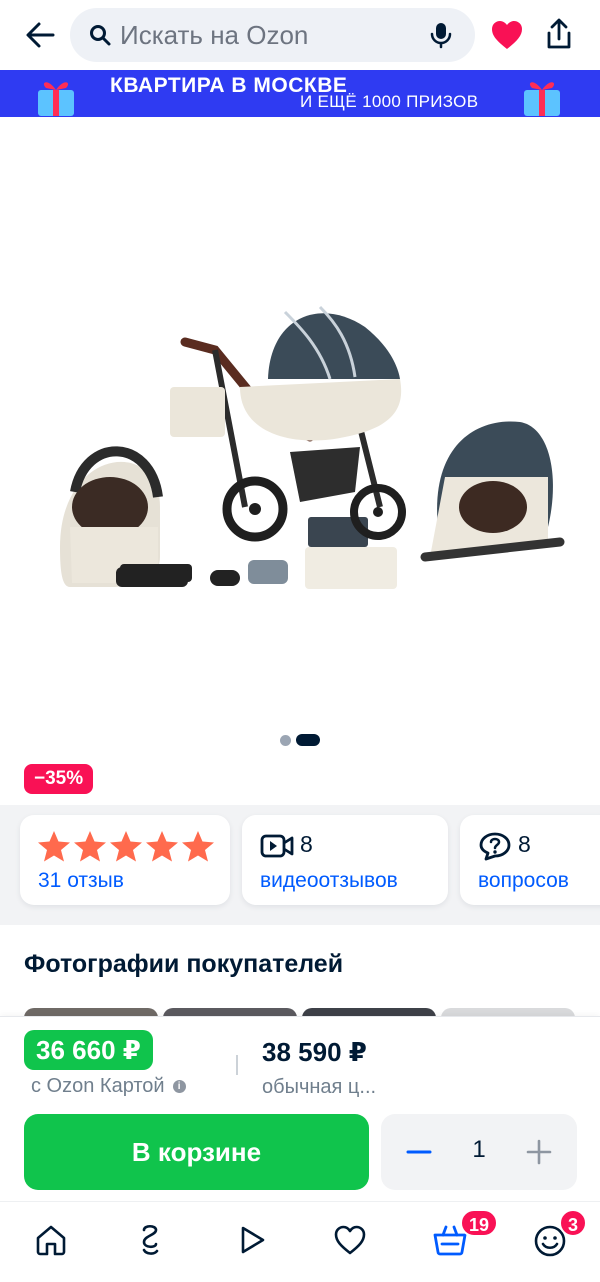 The height and width of the screenshot is (1282, 600). Describe the element at coordinates (300, 1241) in the screenshot. I see `bottom-navigation: 19 3` at that location.